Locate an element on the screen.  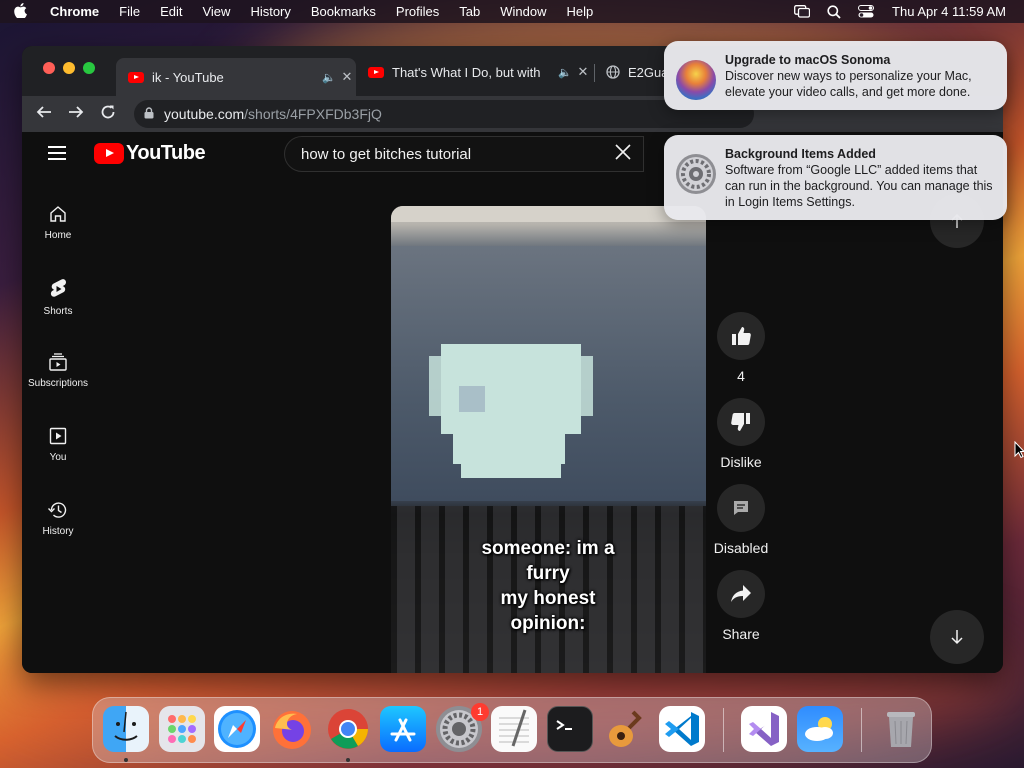
tab-e2guardian: E2Gua is located at coordinates (631, 72).